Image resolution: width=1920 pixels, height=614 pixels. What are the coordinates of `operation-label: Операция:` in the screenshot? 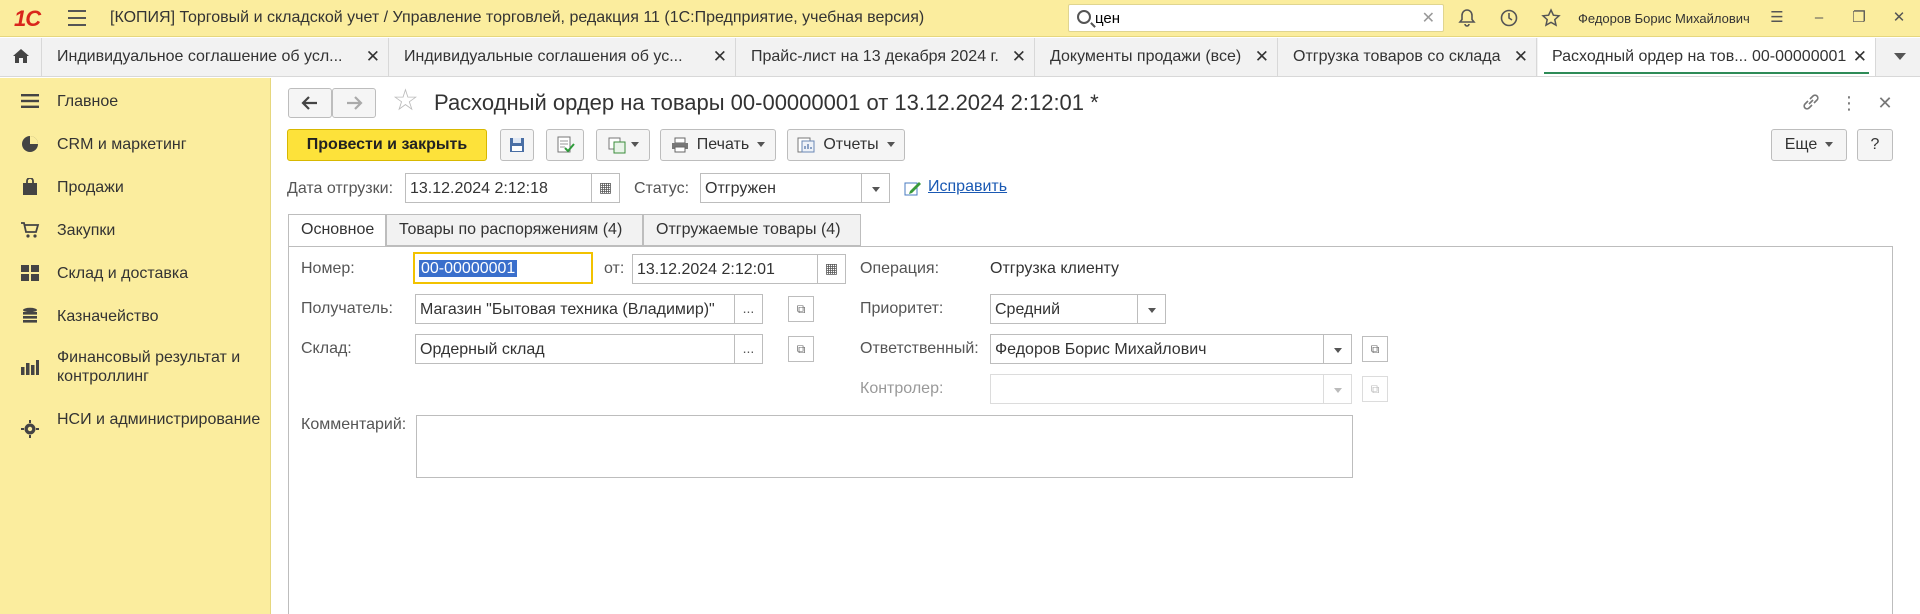 It's located at (900, 268).